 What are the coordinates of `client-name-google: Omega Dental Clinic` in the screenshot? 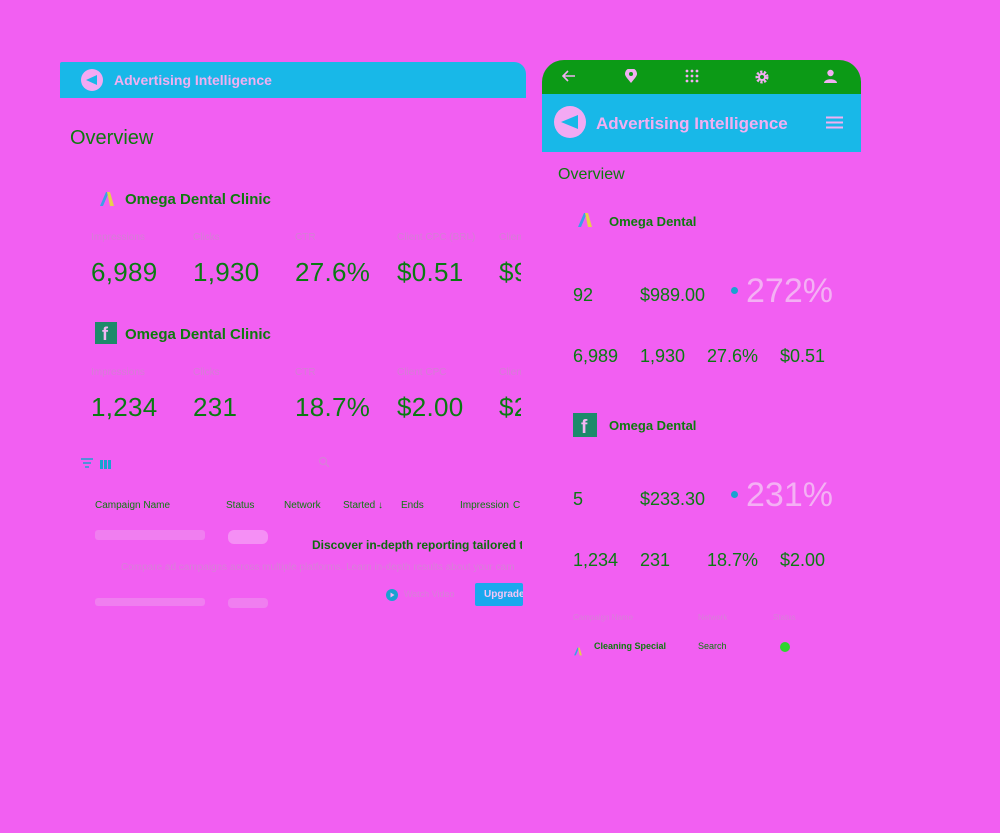 It's located at (198, 199).